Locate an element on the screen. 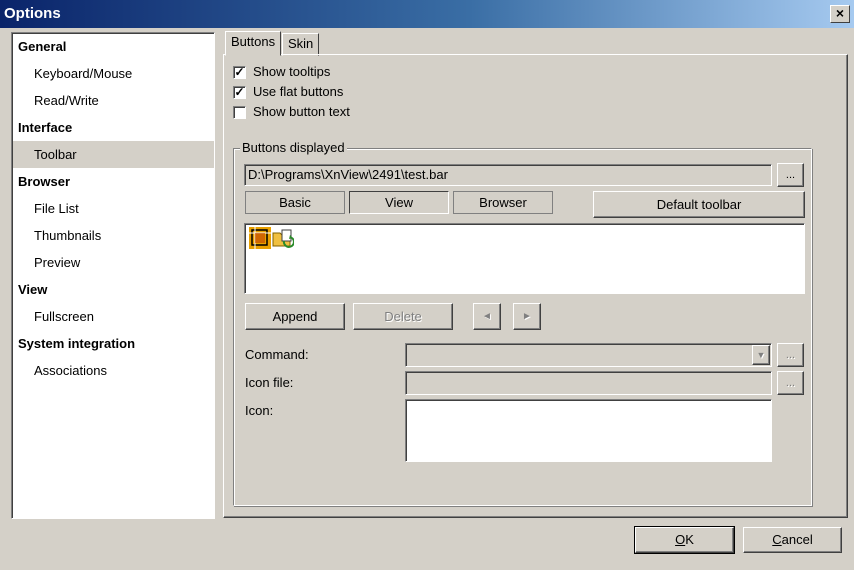 The width and height of the screenshot is (854, 570). buttons-displayed-label: Buttons displayed is located at coordinates (293, 148).